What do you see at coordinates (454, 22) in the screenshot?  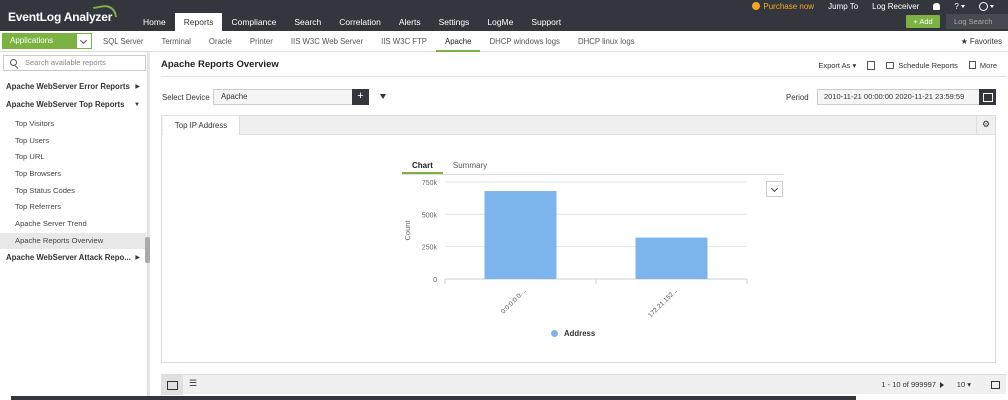 I see `nav-settings: Settings` at bounding box center [454, 22].